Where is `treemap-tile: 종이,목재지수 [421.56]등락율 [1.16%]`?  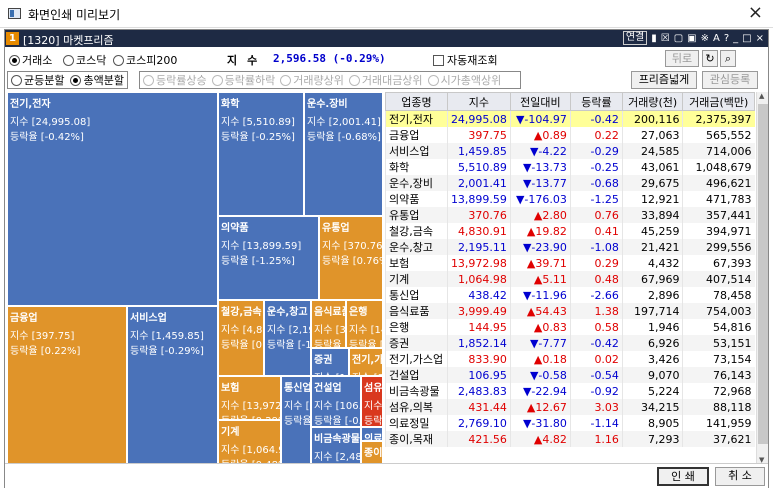 treemap-tile: 종이,목재지수 [421.56]등락율 [1.16%] is located at coordinates (372, 452).